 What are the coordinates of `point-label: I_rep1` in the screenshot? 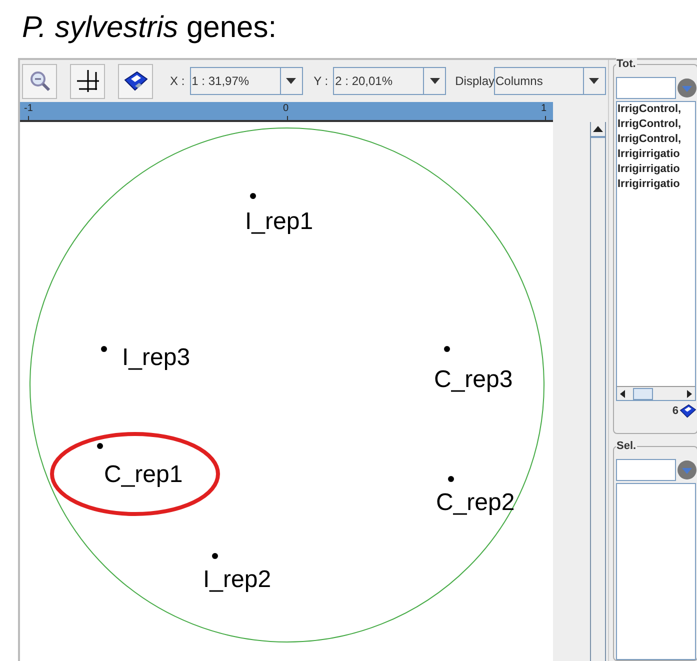 It's located at (279, 221).